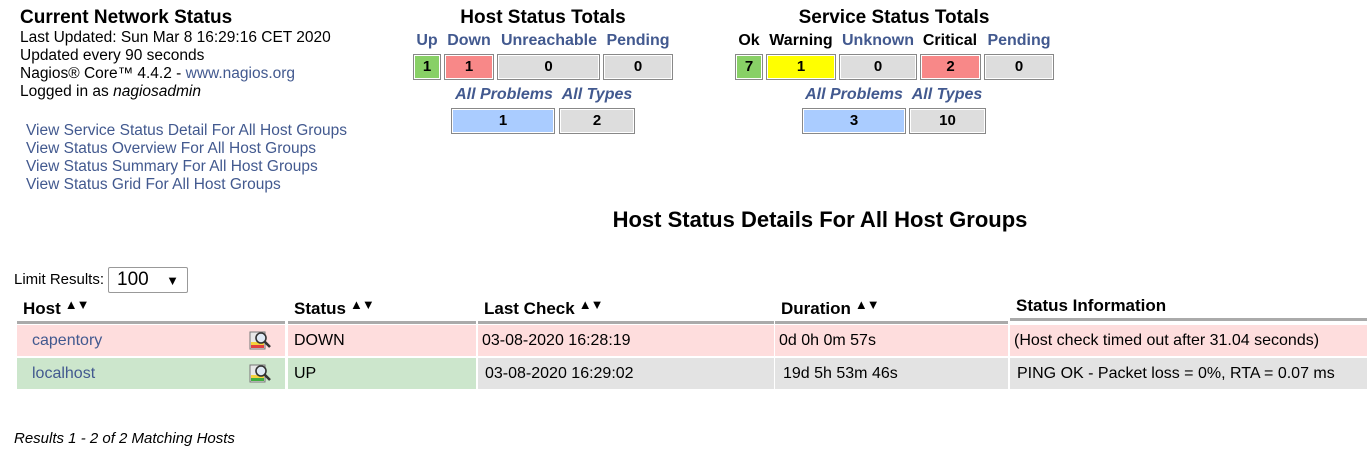  I want to click on service-status-totals: Service Status Totals, so click(894, 18).